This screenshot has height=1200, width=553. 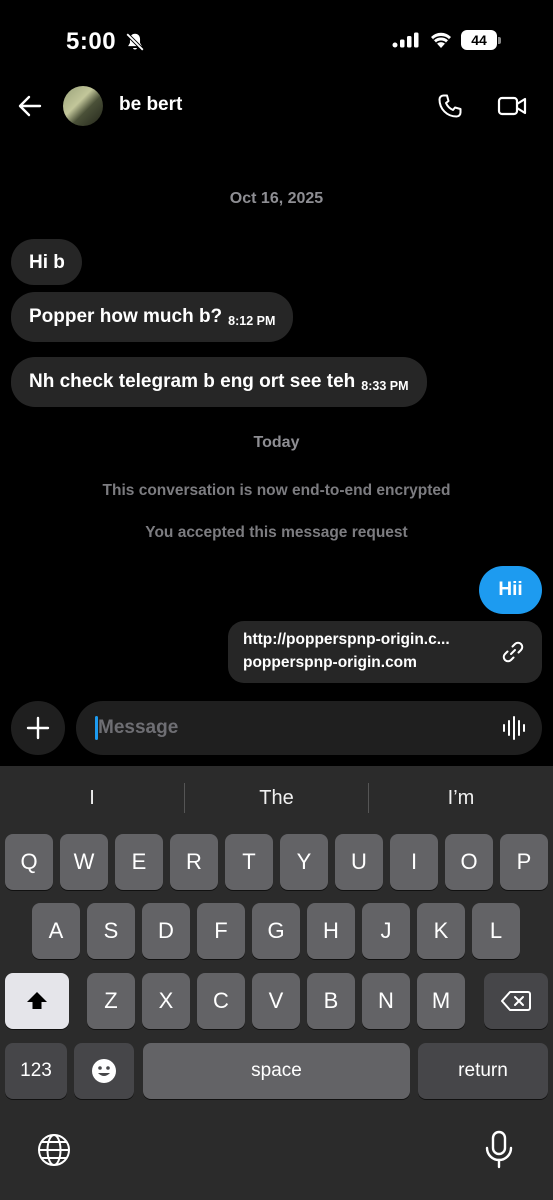 I want to click on video-call-icon, so click(x=512, y=106).